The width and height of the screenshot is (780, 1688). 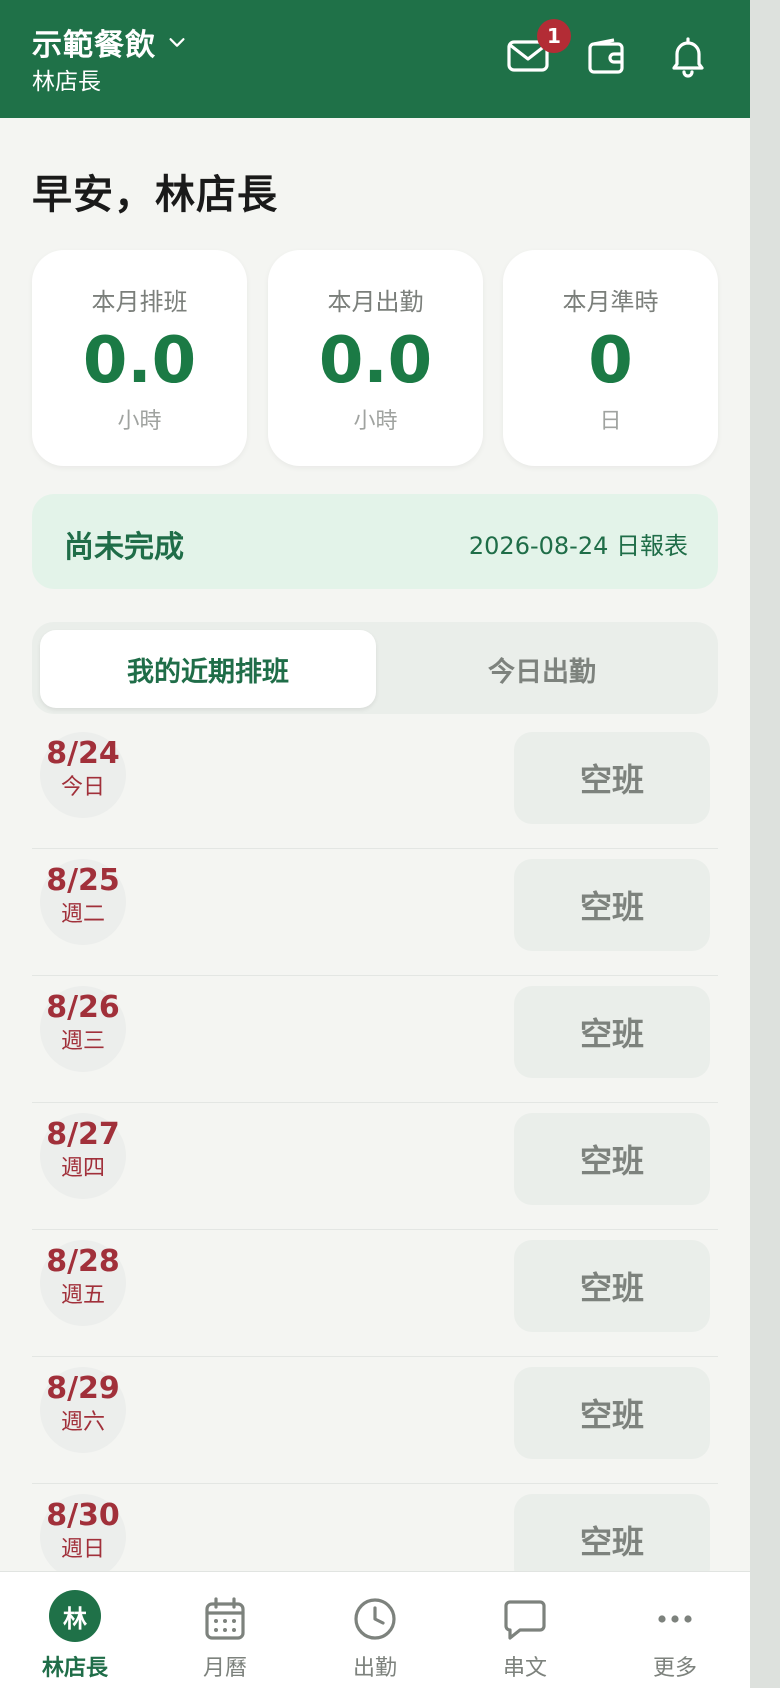 I want to click on schedule-date: 8/28, so click(x=83, y=1261).